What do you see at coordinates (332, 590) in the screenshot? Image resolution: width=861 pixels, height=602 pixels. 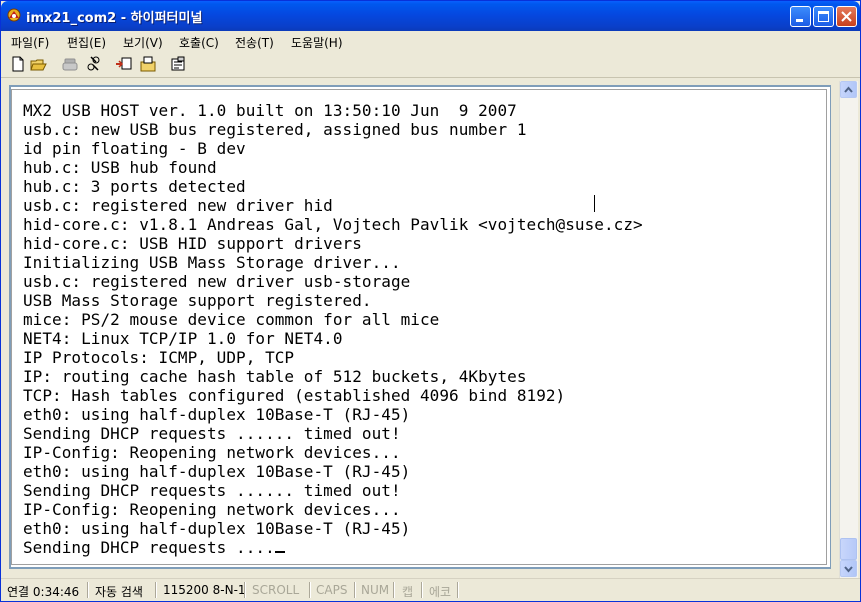 I see `status-caps: CAPS` at bounding box center [332, 590].